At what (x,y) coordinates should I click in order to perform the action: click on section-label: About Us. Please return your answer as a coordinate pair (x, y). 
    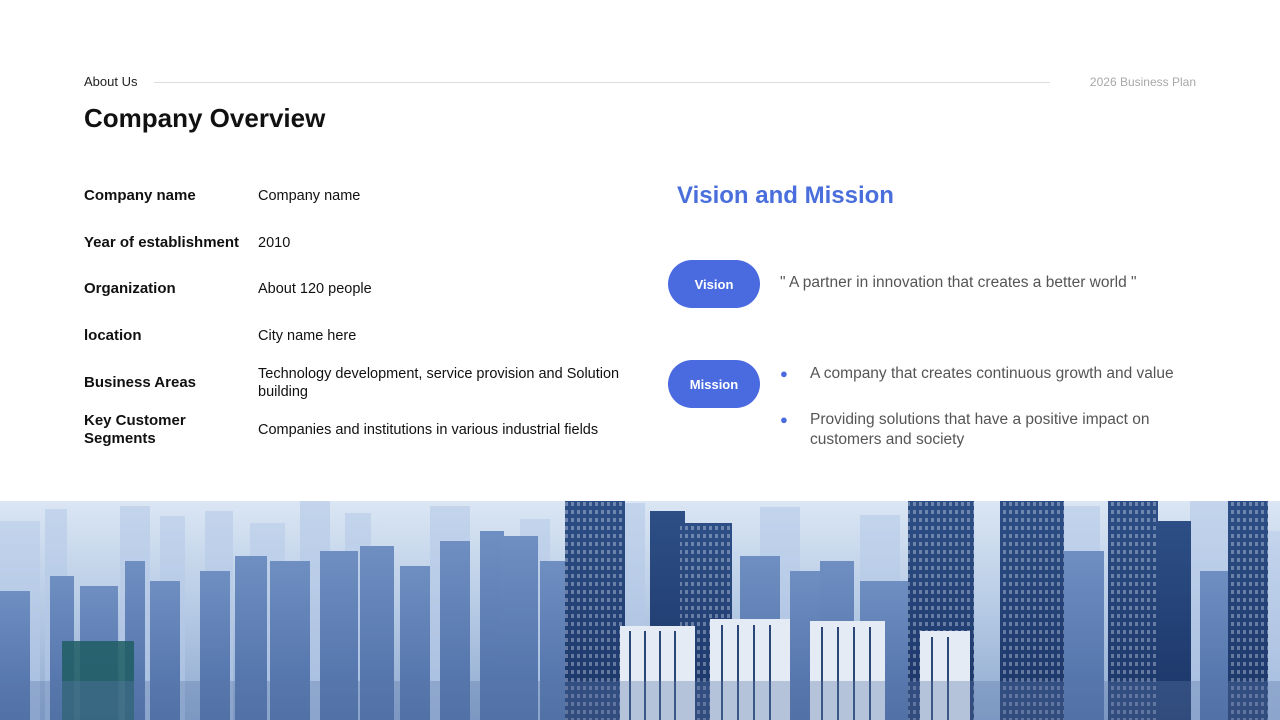
    Looking at the image, I should click on (111, 81).